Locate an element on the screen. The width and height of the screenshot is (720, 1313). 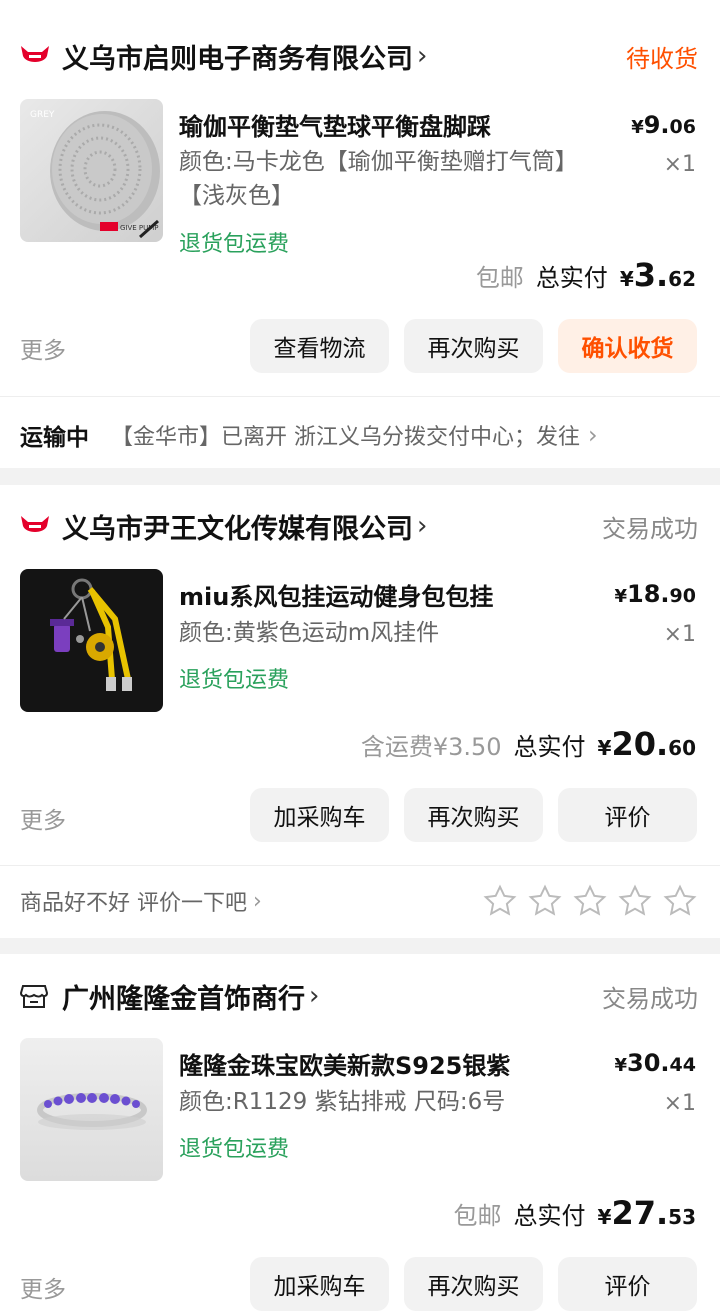
shop-name: 义乌市启则电子商务有限公司 is located at coordinates (237, 56).